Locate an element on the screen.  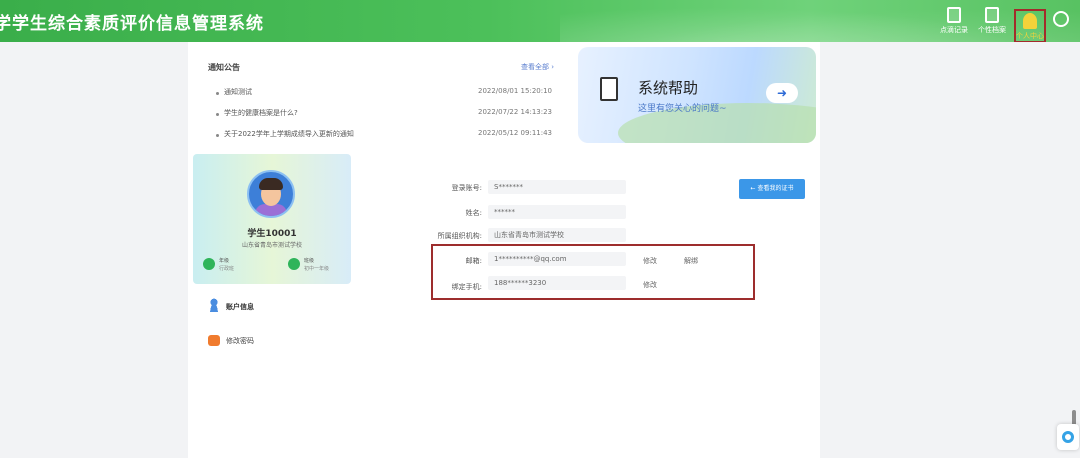
chat-icon is located at coordinates (1068, 437).